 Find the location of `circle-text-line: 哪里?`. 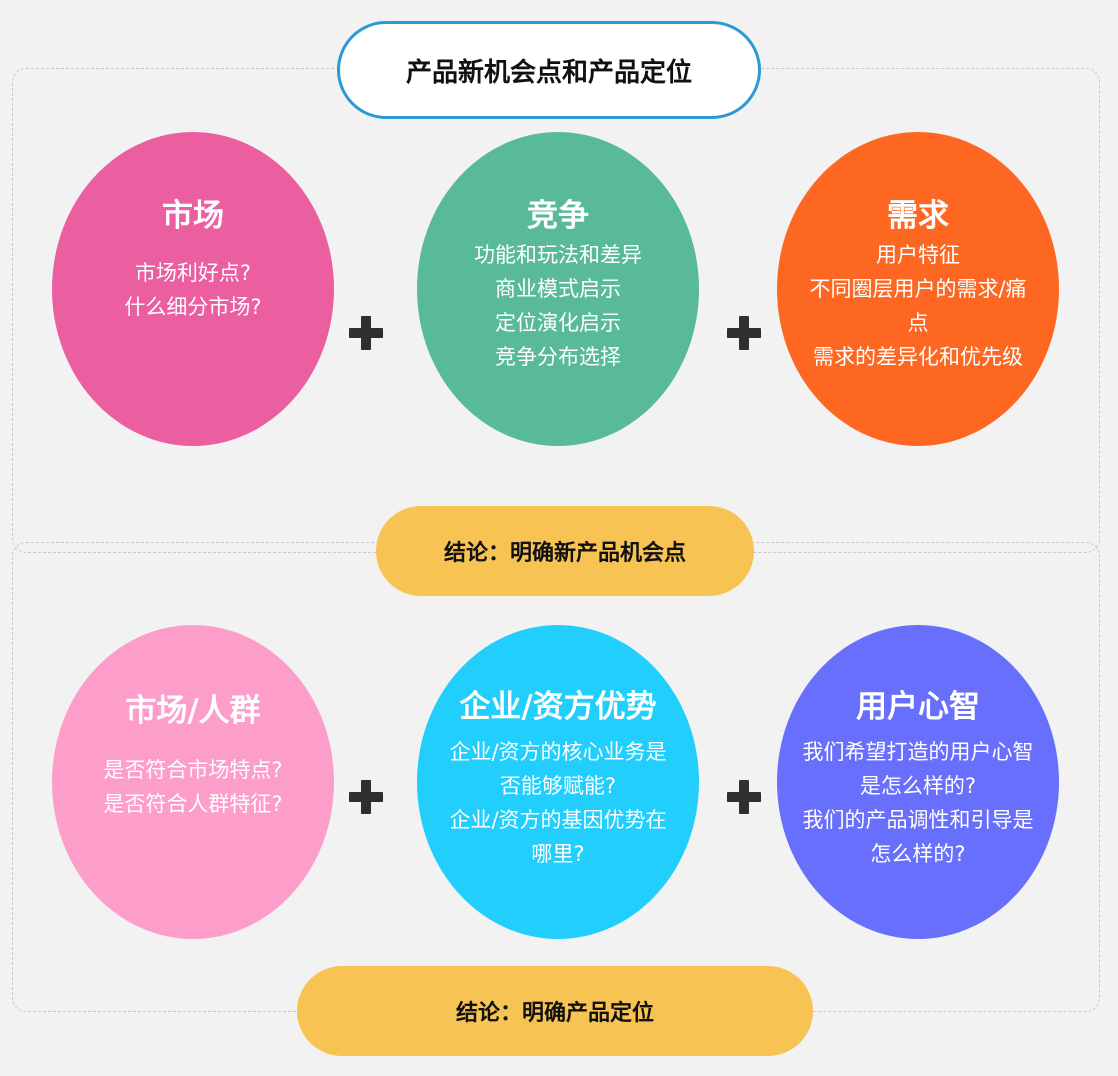

circle-text-line: 哪里? is located at coordinates (558, 854).